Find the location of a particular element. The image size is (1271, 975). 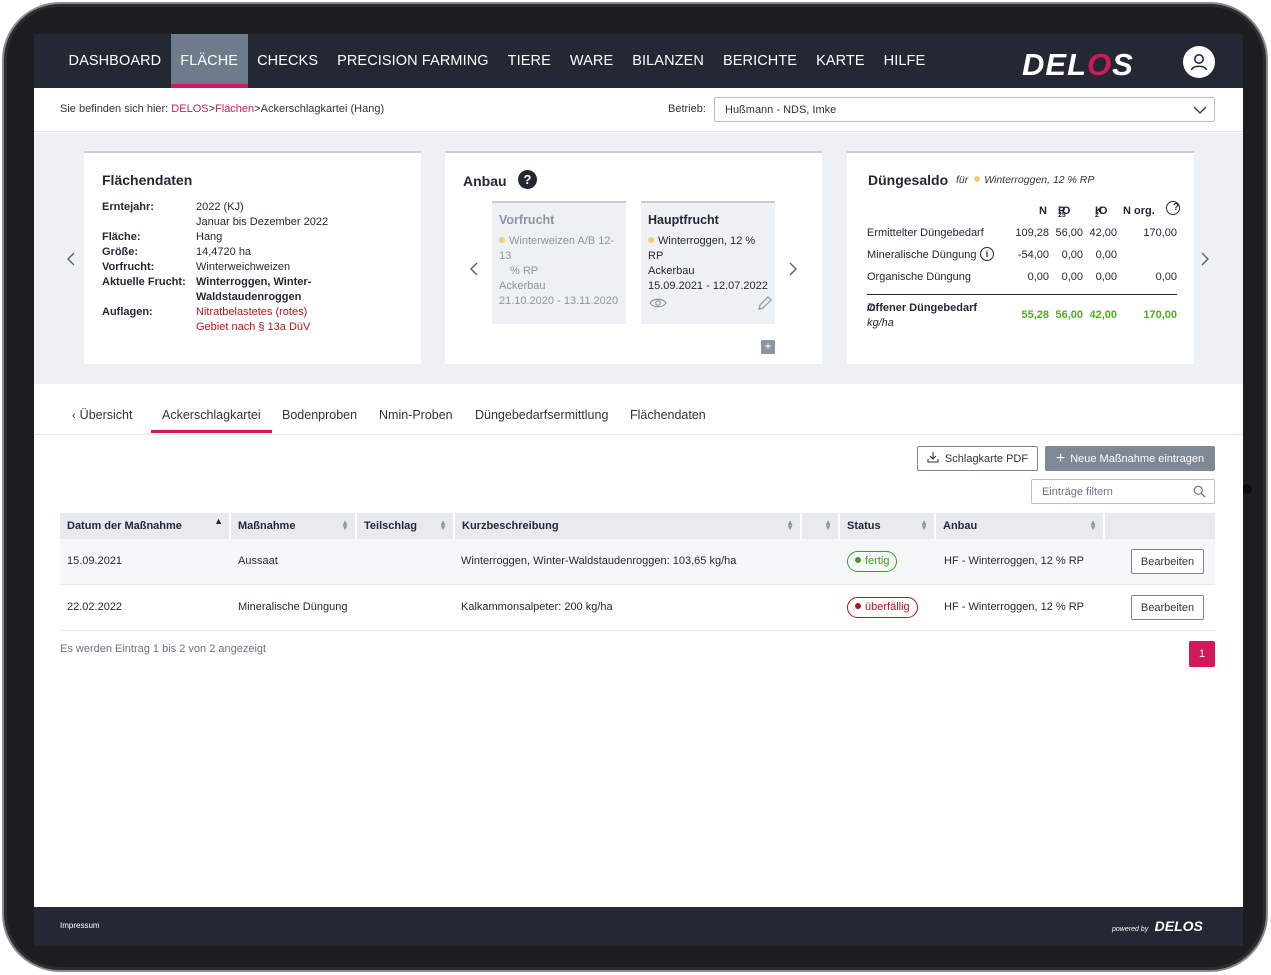

breadcrumb-delos-link: DELOS is located at coordinates (189, 109).